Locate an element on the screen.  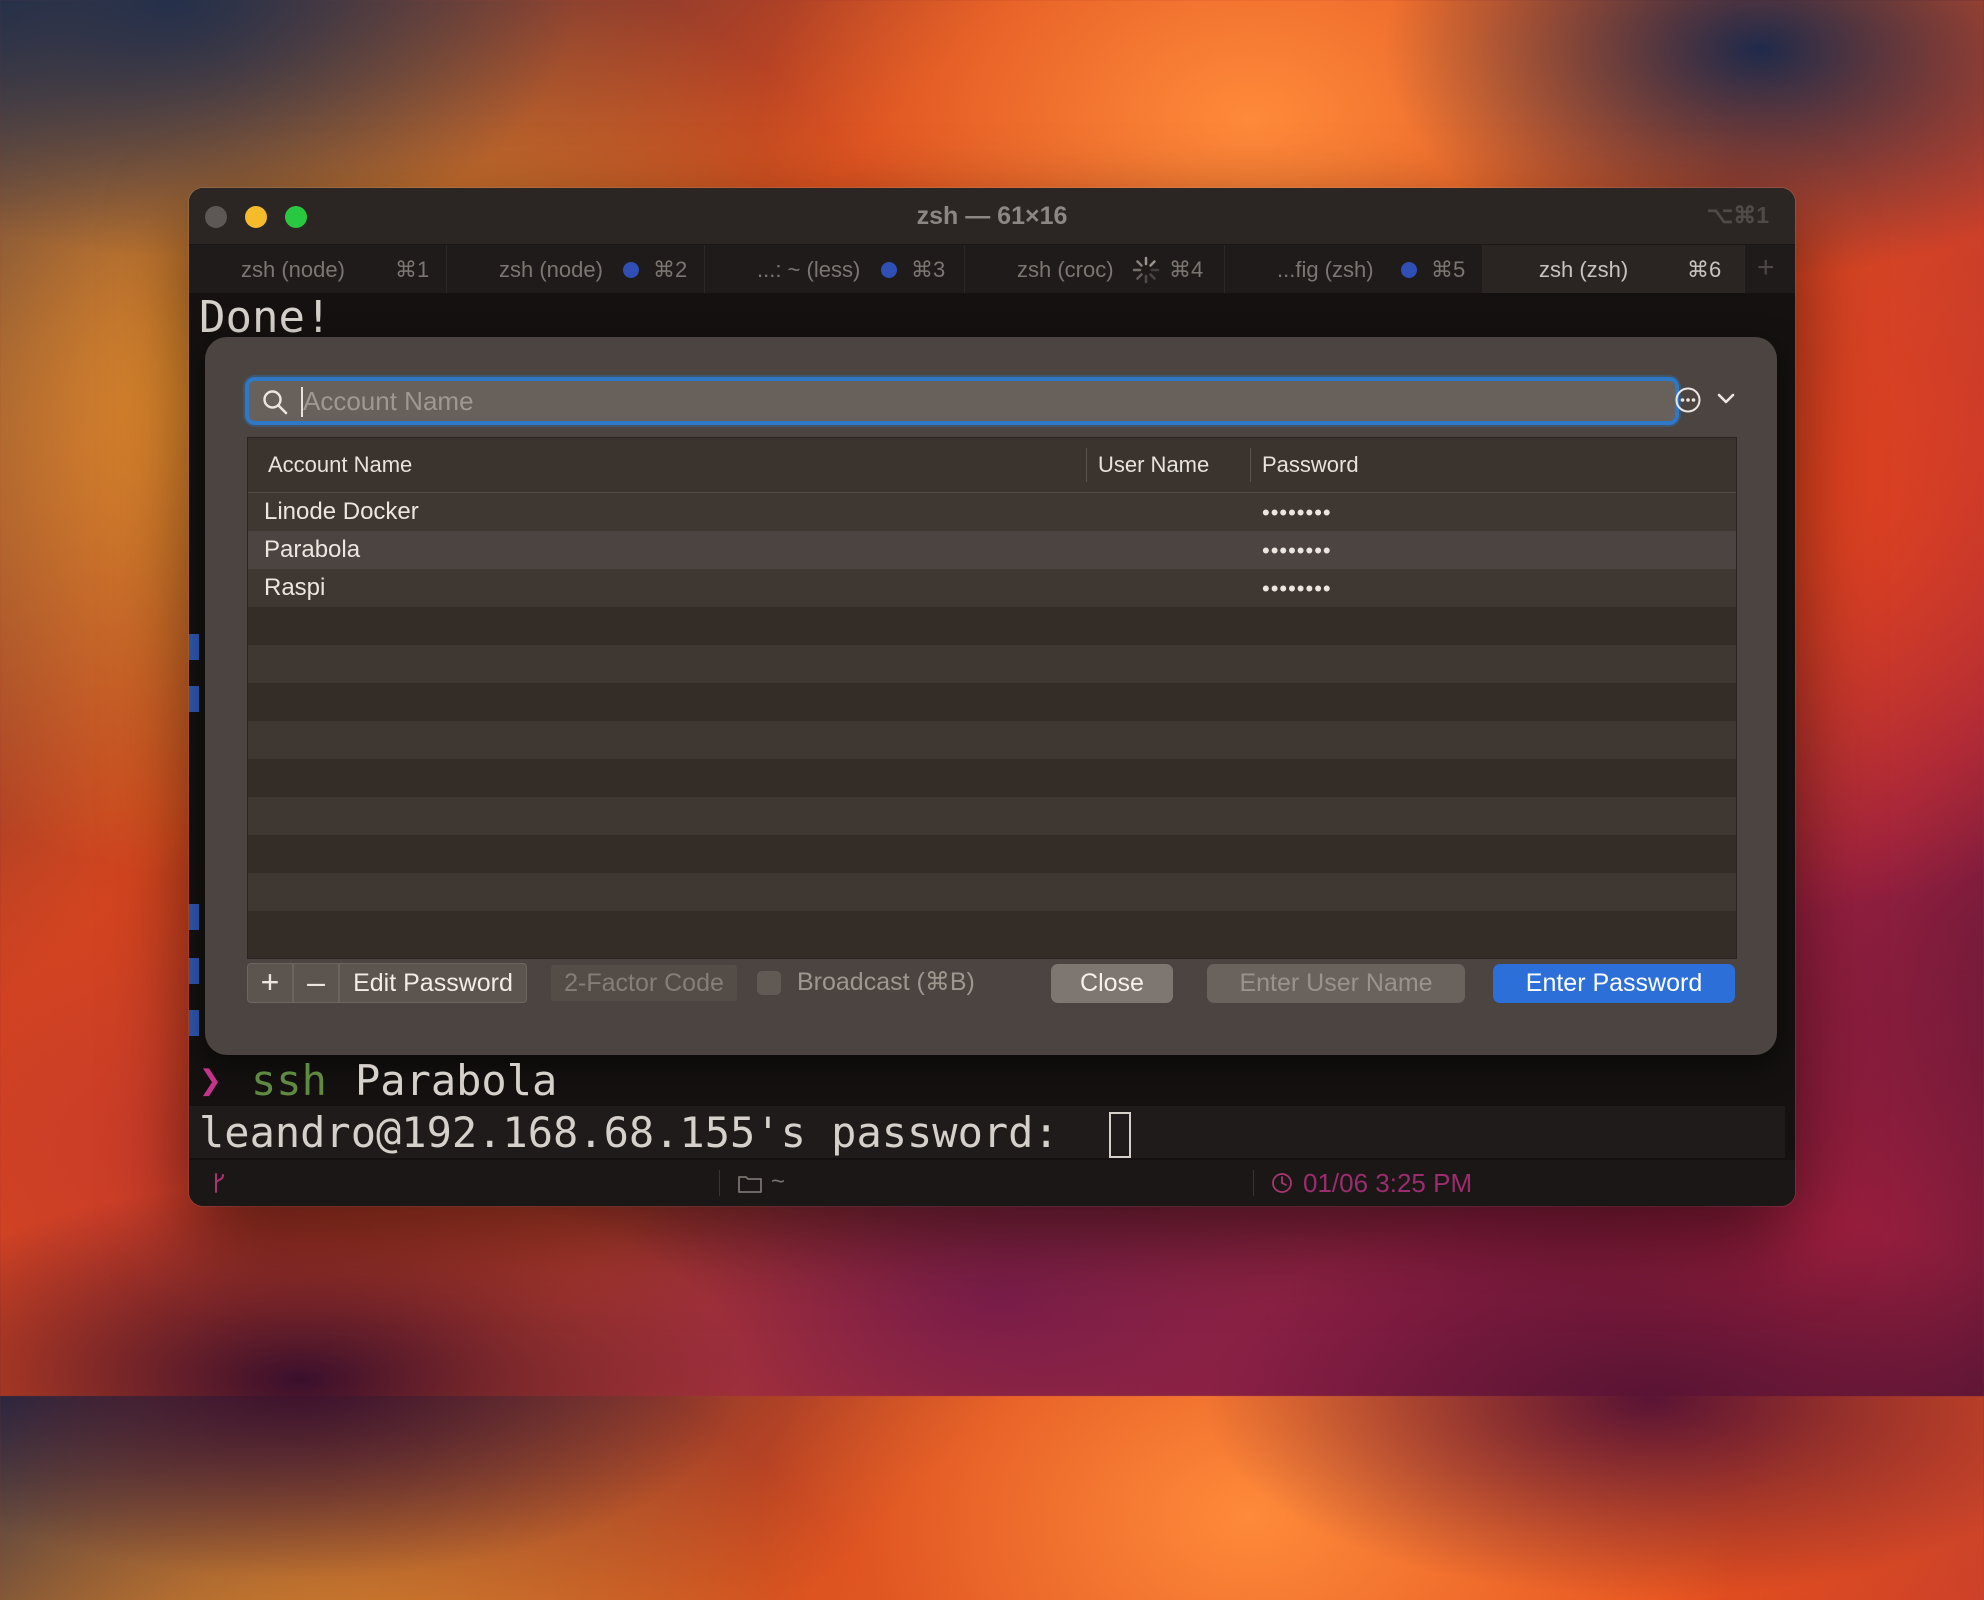
tab-5: ...fig (zsh) ⌘5 is located at coordinates (1354, 269).